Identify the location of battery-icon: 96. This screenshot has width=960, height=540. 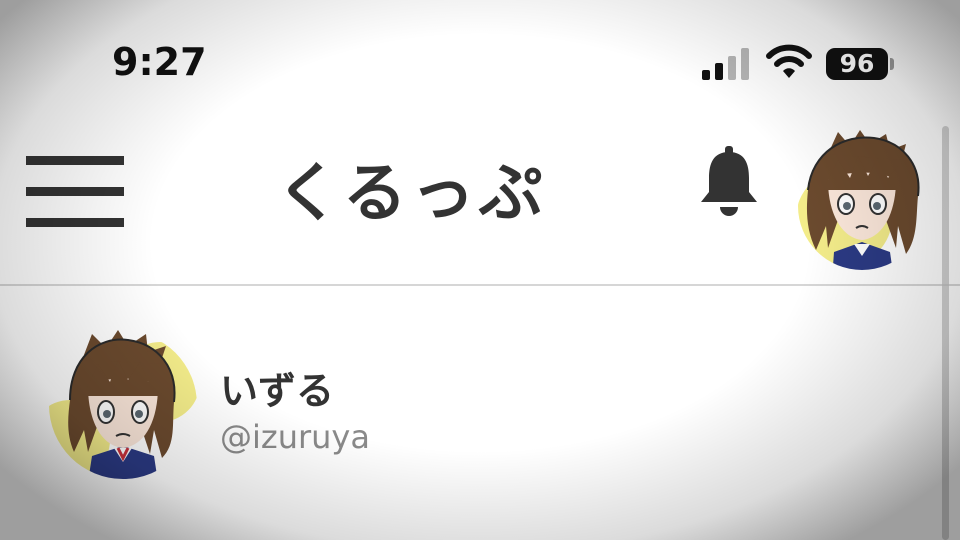
(861, 64).